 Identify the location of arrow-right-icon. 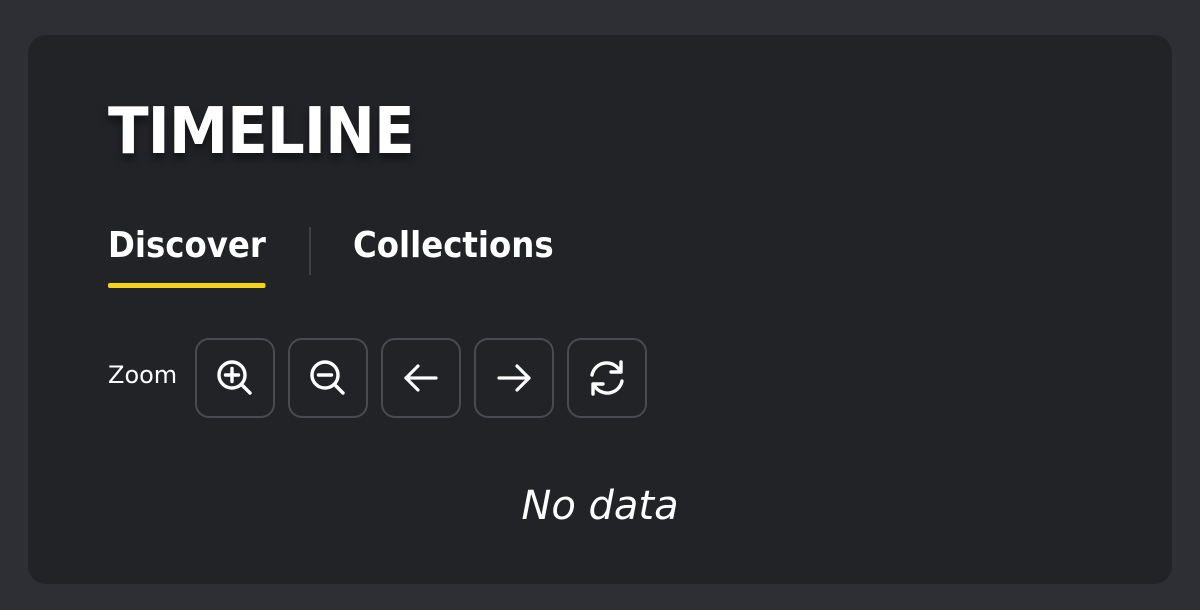
(514, 378).